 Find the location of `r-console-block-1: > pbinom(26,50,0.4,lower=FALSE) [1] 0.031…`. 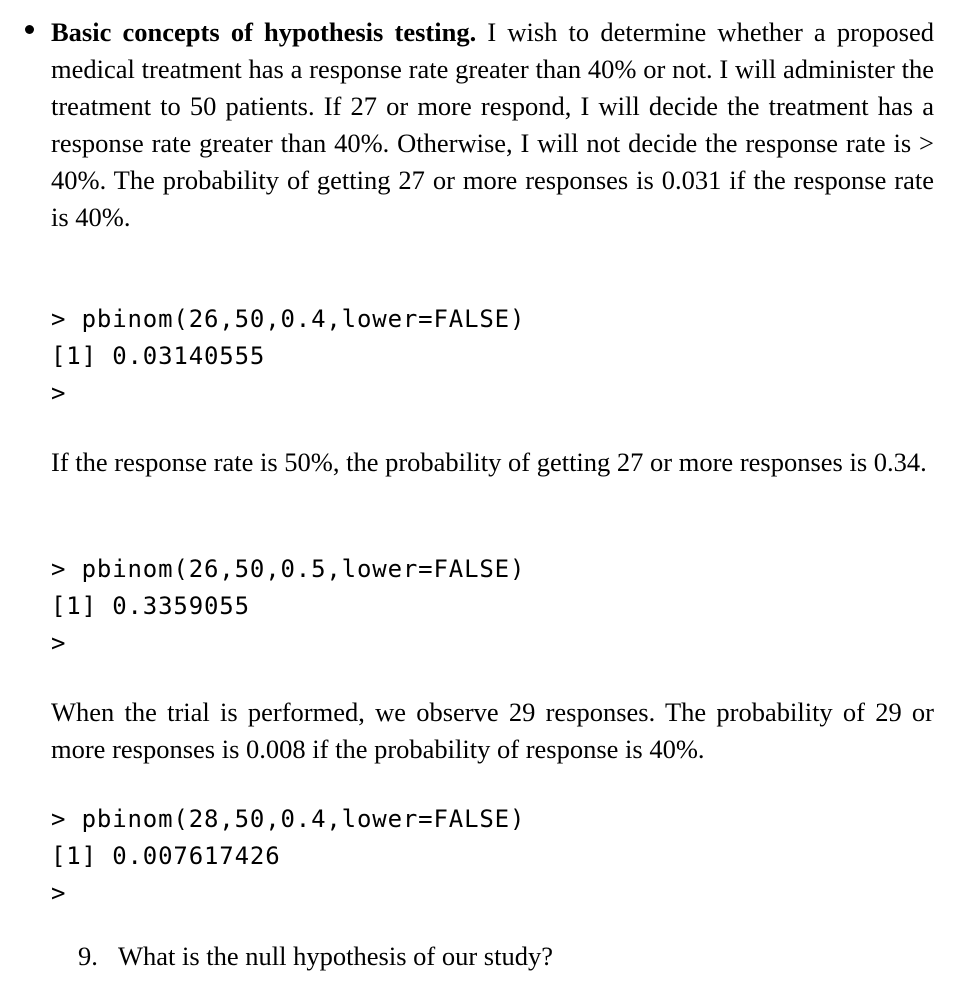

r-console-block-1: > pbinom(26,50,0.4,lower=FALSE) [1] 0.031… is located at coordinates (288, 356).